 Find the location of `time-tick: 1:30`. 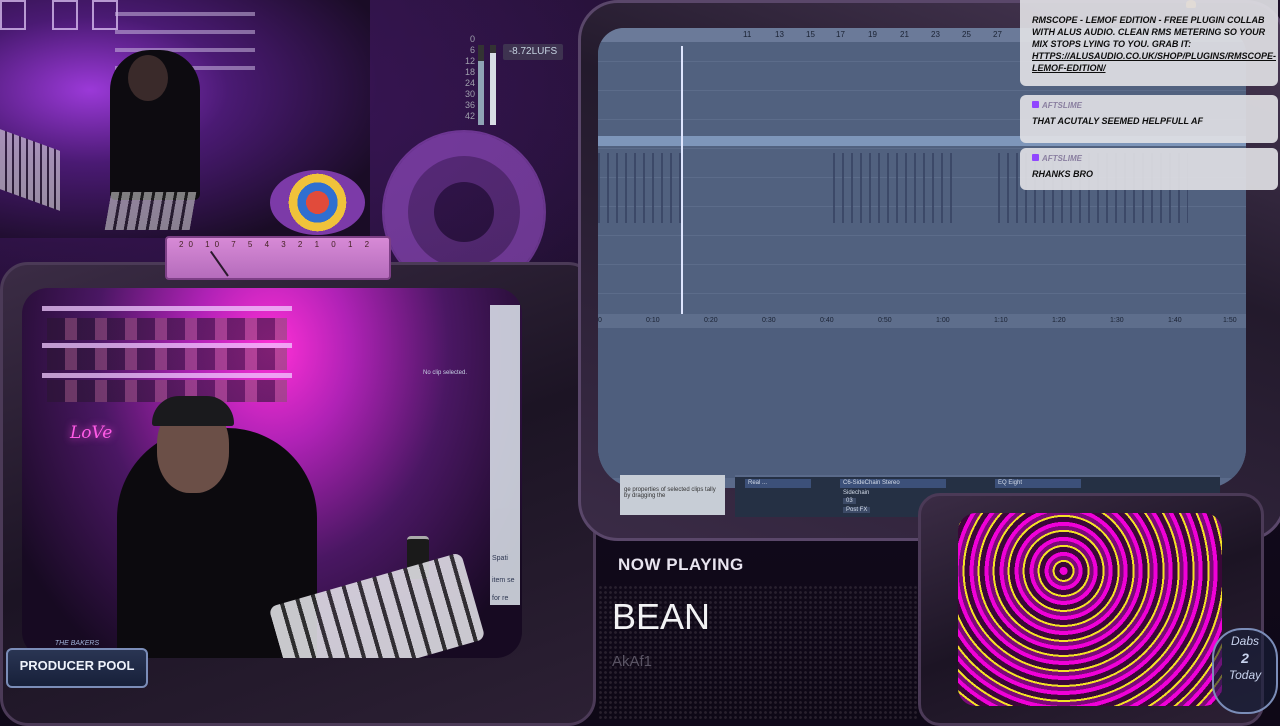

time-tick: 1:30 is located at coordinates (1117, 320).